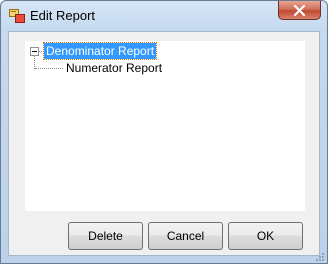  I want to click on ok-button: OK, so click(265, 236).